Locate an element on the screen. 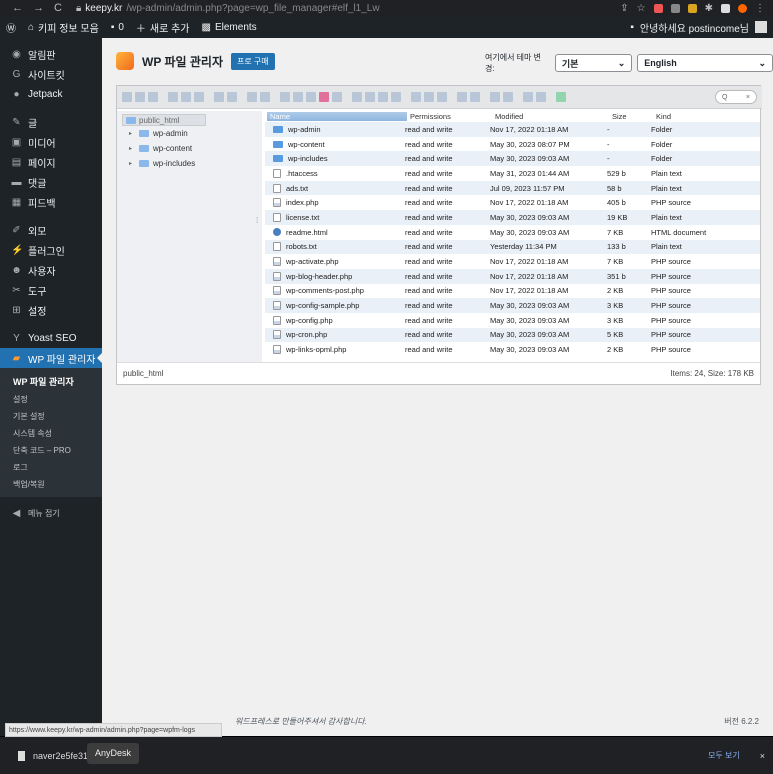 The height and width of the screenshot is (774, 773). footer-credit: 워드프레스로 만들어주셔서 감사합니다. is located at coordinates (301, 721).